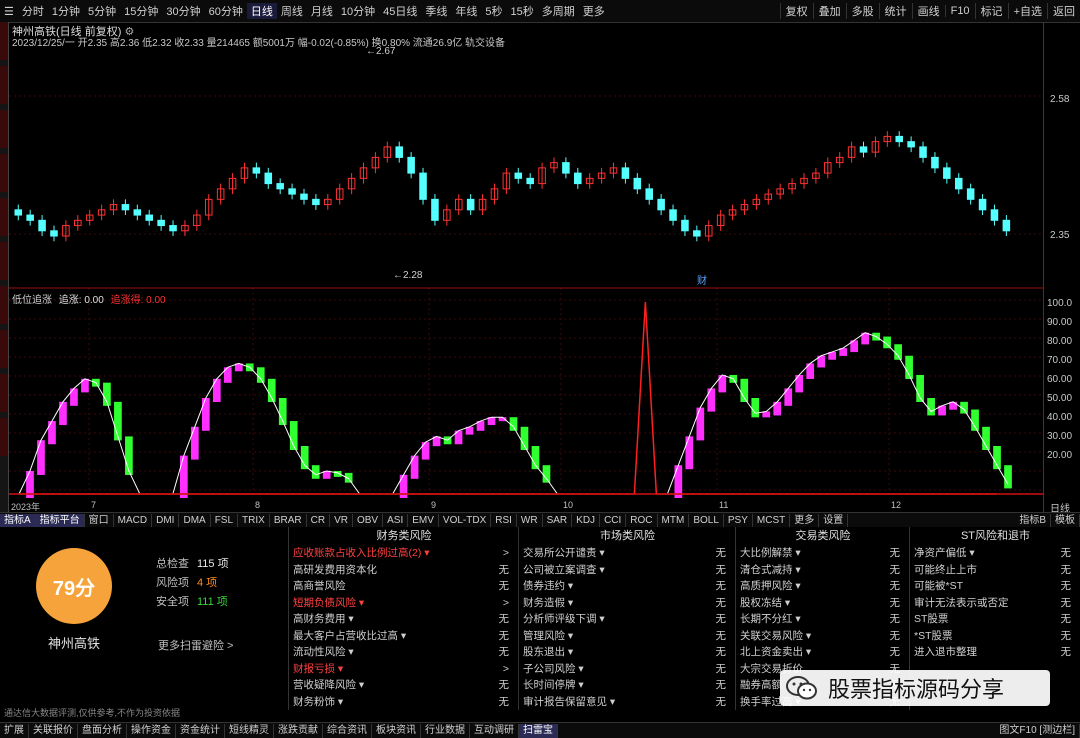 The width and height of the screenshot is (1080, 738). I want to click on toolbar-action-button: 复权, so click(796, 11).